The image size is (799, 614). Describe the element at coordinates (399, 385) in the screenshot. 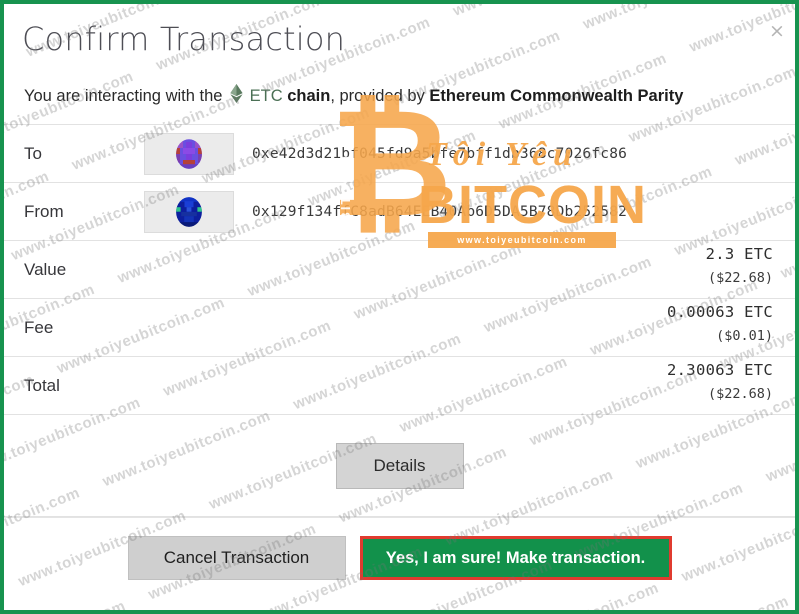

I see `table-row: Total 2.30063 ETC ($22.68)` at that location.